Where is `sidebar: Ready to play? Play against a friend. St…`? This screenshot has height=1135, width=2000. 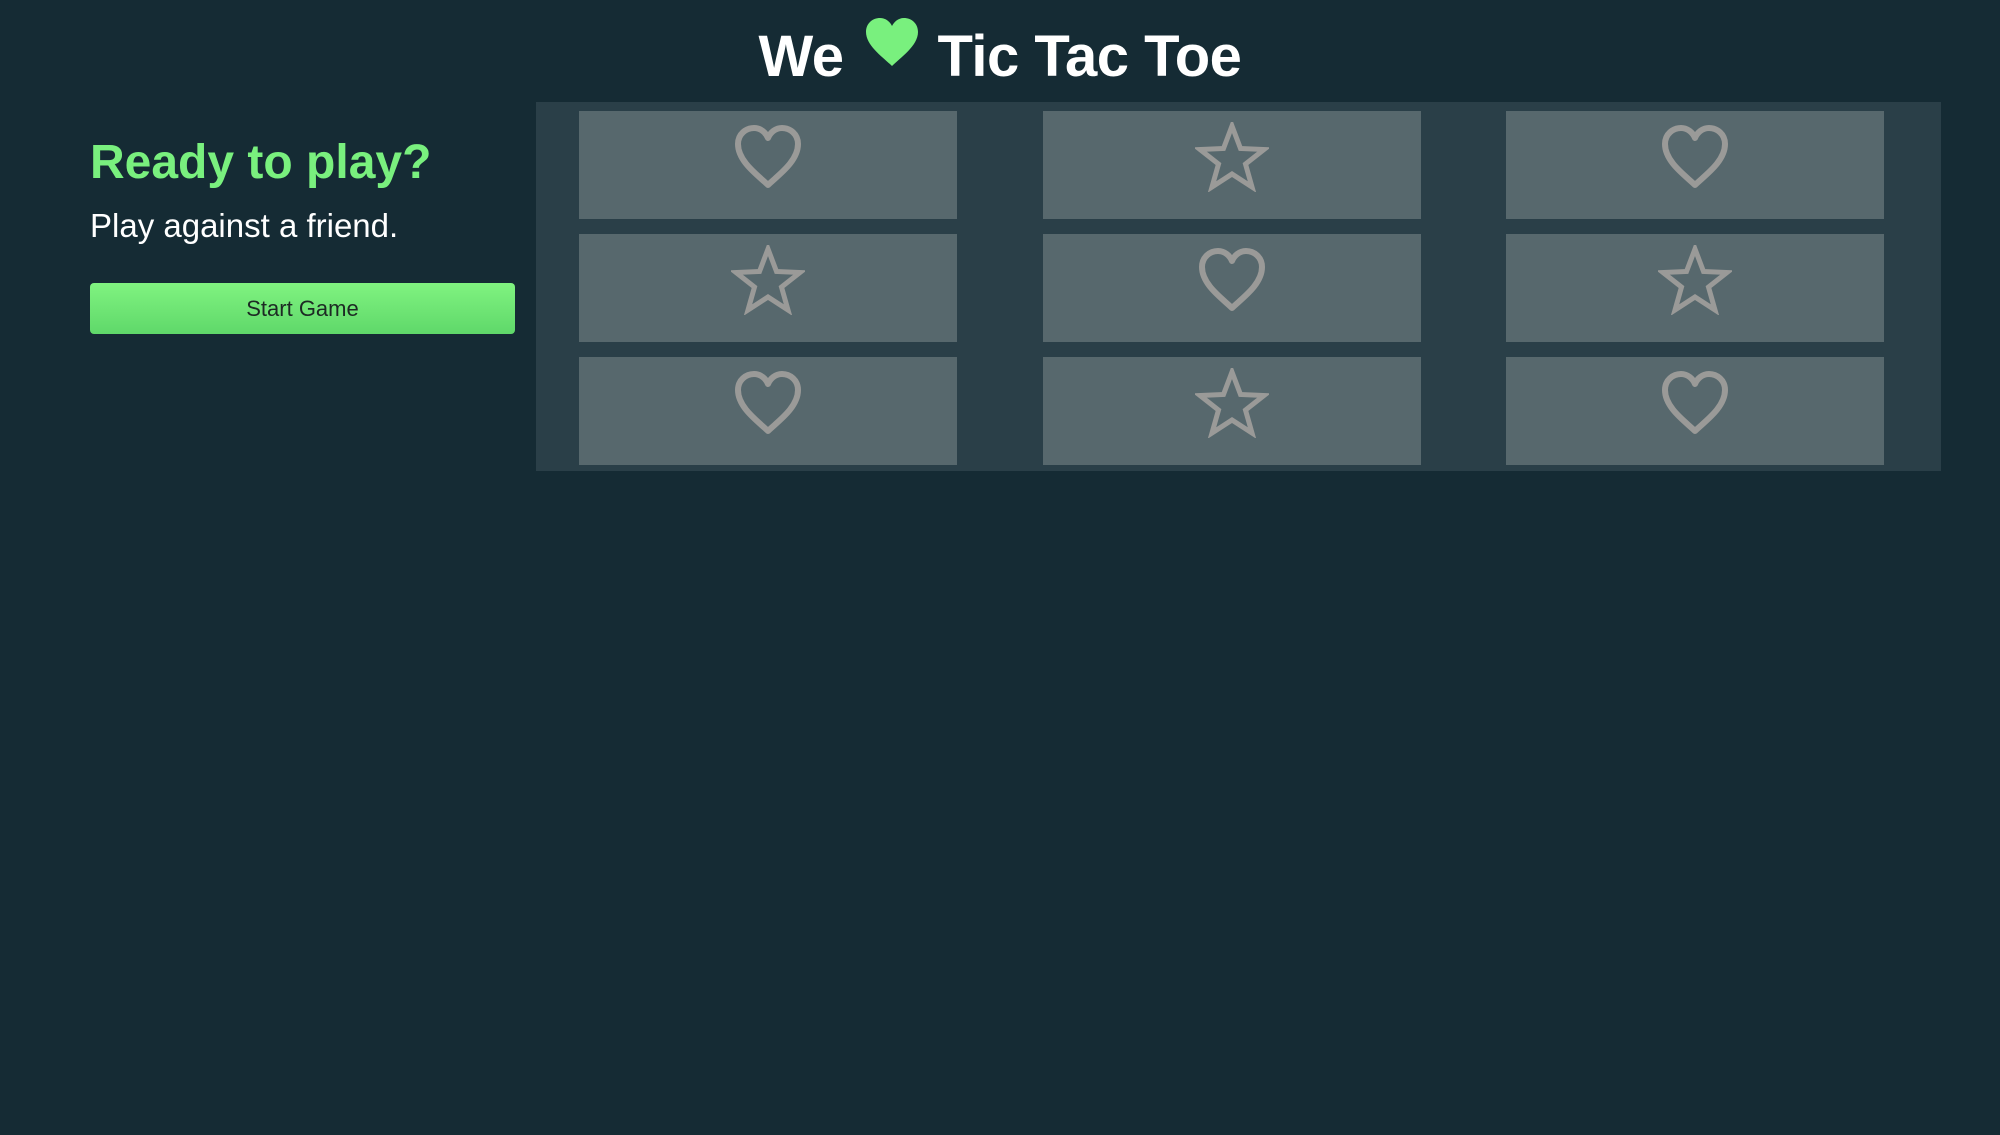 sidebar: Ready to play? Play against a friend. St… is located at coordinates (302, 232).